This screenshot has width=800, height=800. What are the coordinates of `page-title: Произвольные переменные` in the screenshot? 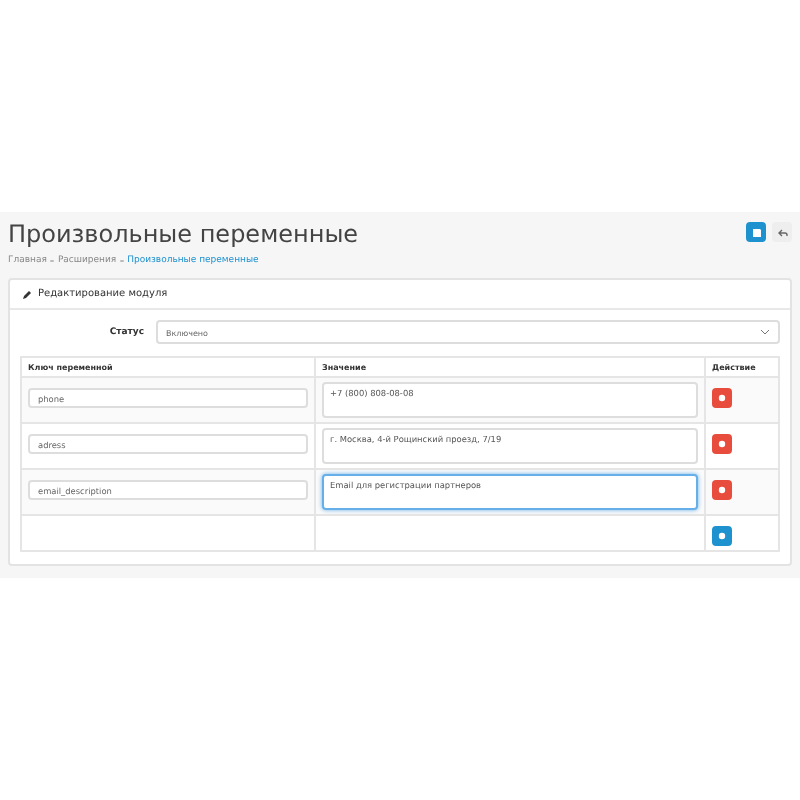 It's located at (183, 233).